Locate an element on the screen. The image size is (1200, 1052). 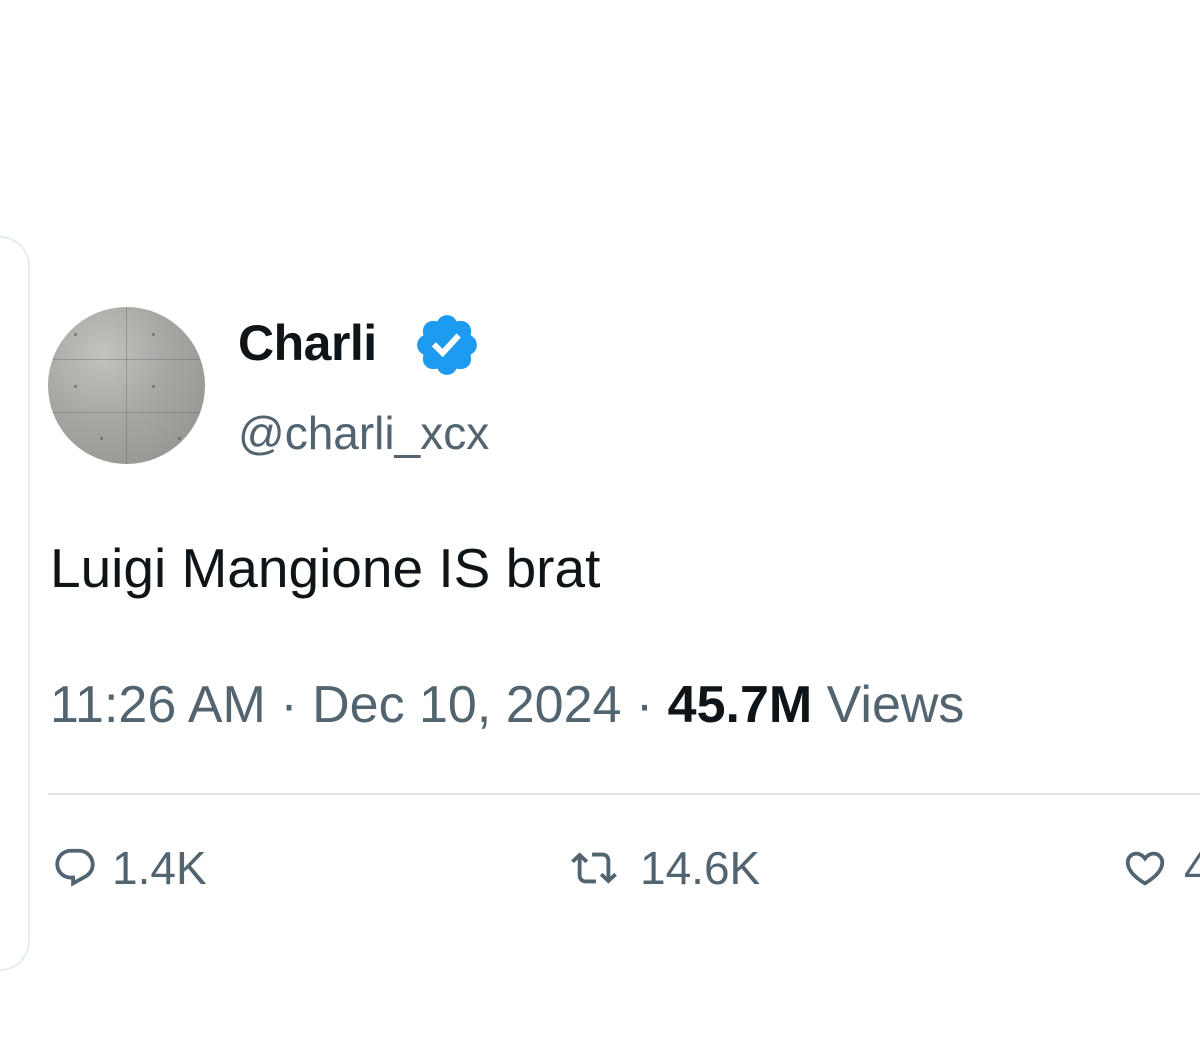
tweet-text: Luigi Mangione IS brat is located at coordinates (325, 568).